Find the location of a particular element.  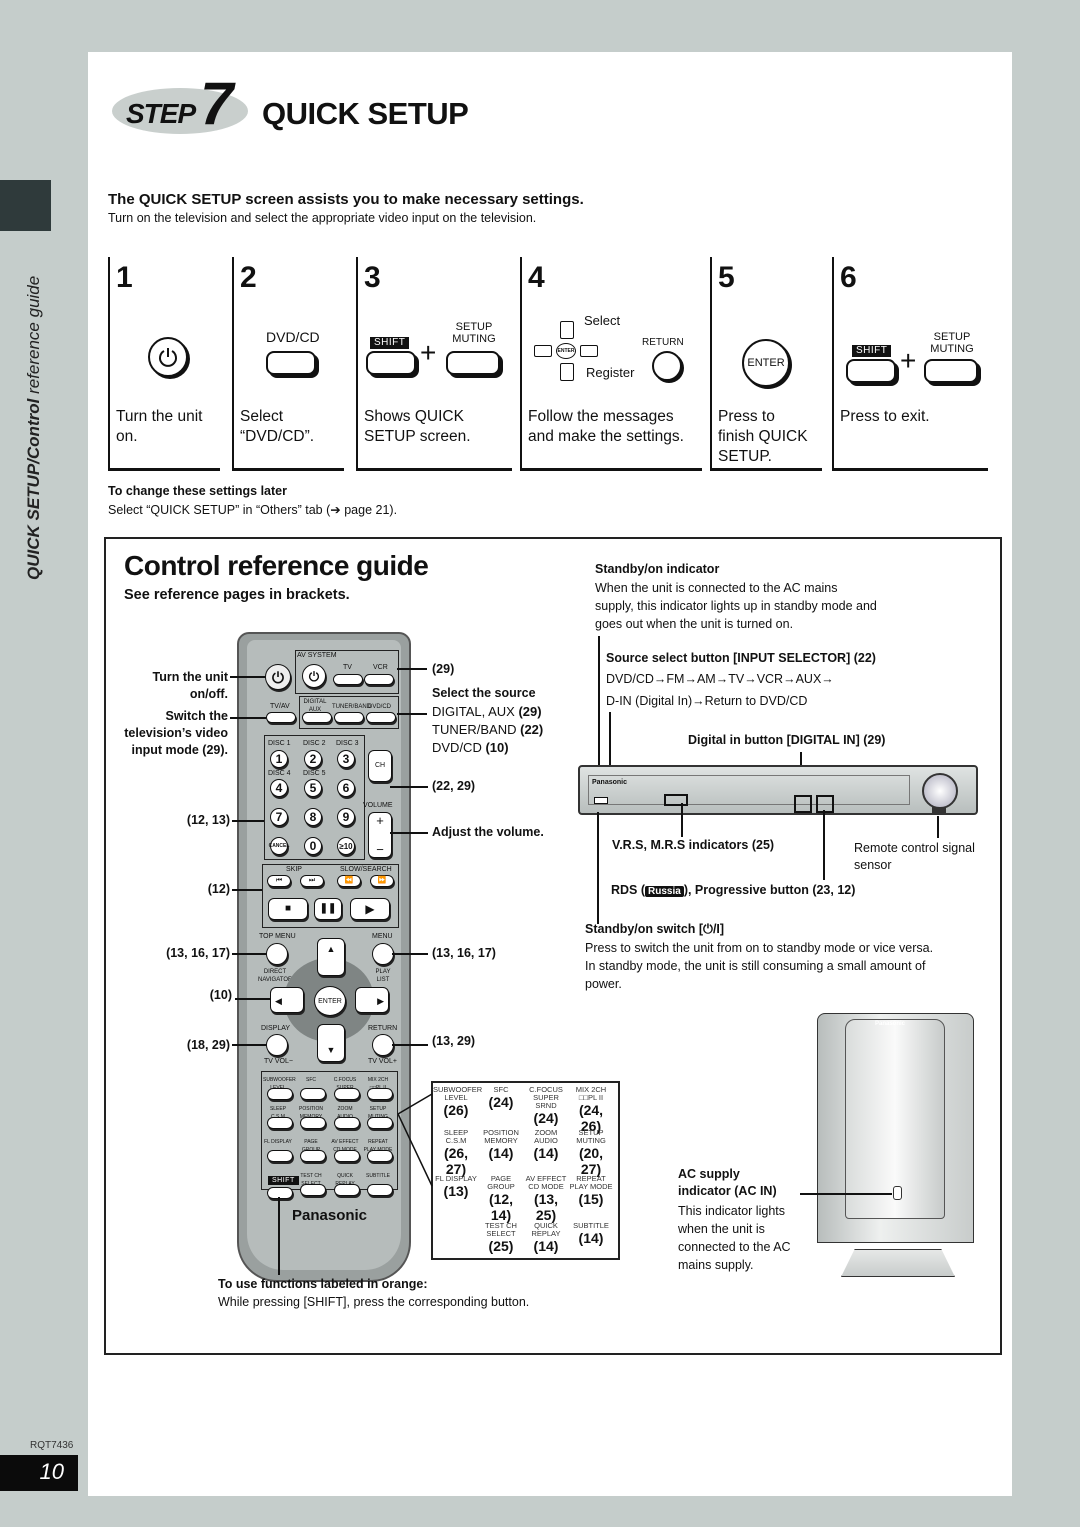

setup-label: SETUP MUTING is located at coordinates (952, 343).